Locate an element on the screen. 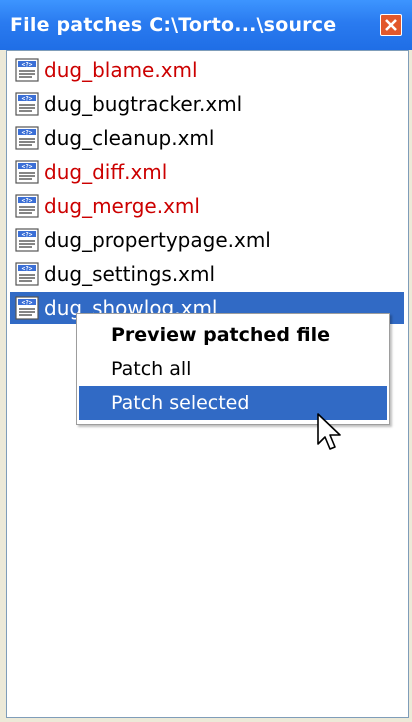 The height and width of the screenshot is (722, 412). list-item: <?> dug_propertypage.xml is located at coordinates (207, 240).